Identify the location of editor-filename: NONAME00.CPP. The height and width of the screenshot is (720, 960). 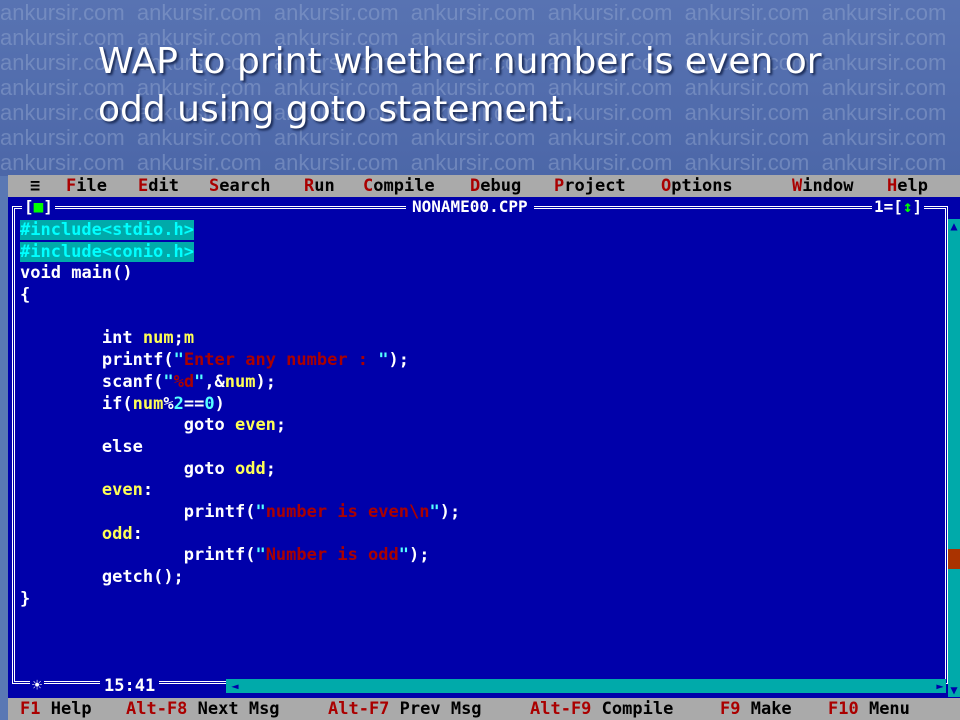
(470, 207).